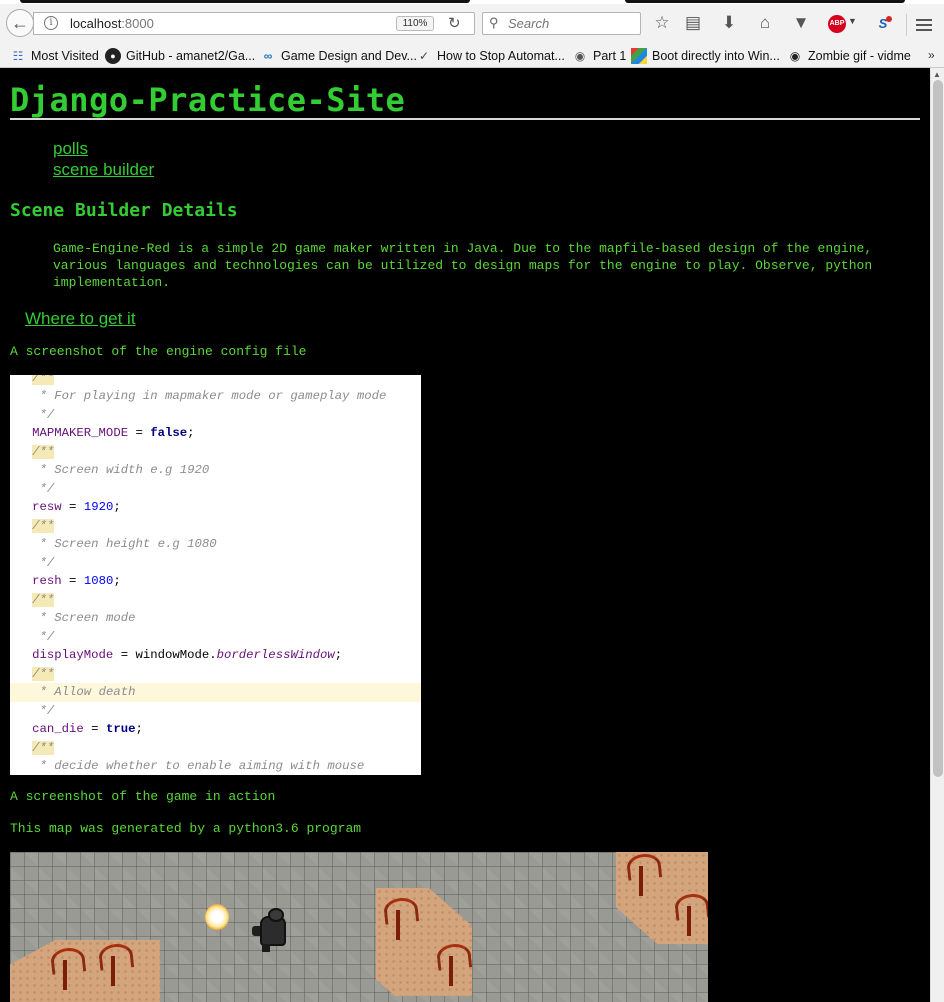 The width and height of the screenshot is (944, 1002). What do you see at coordinates (931, 55) in the screenshot?
I see `chevron-right-icon: »` at bounding box center [931, 55].